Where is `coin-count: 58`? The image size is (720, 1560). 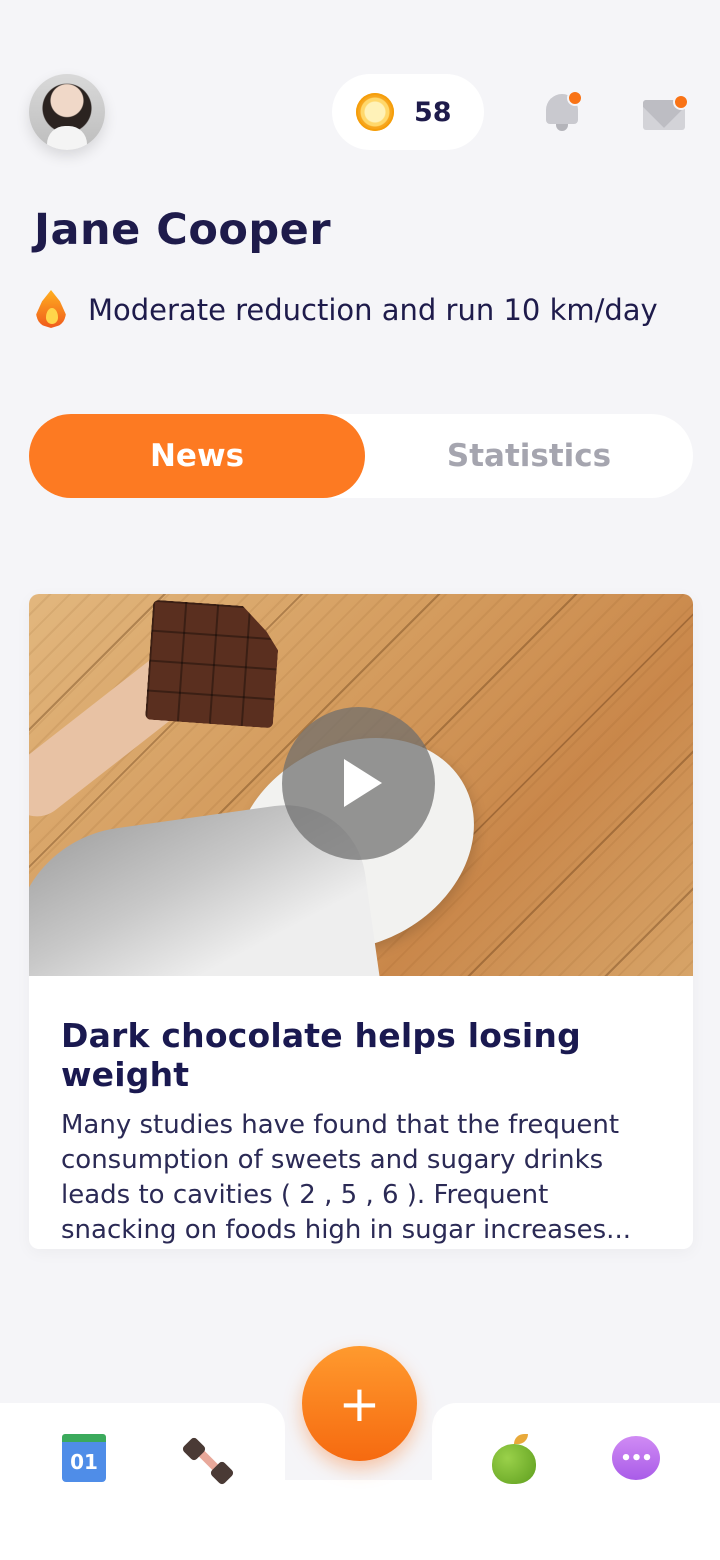 coin-count: 58 is located at coordinates (433, 112).